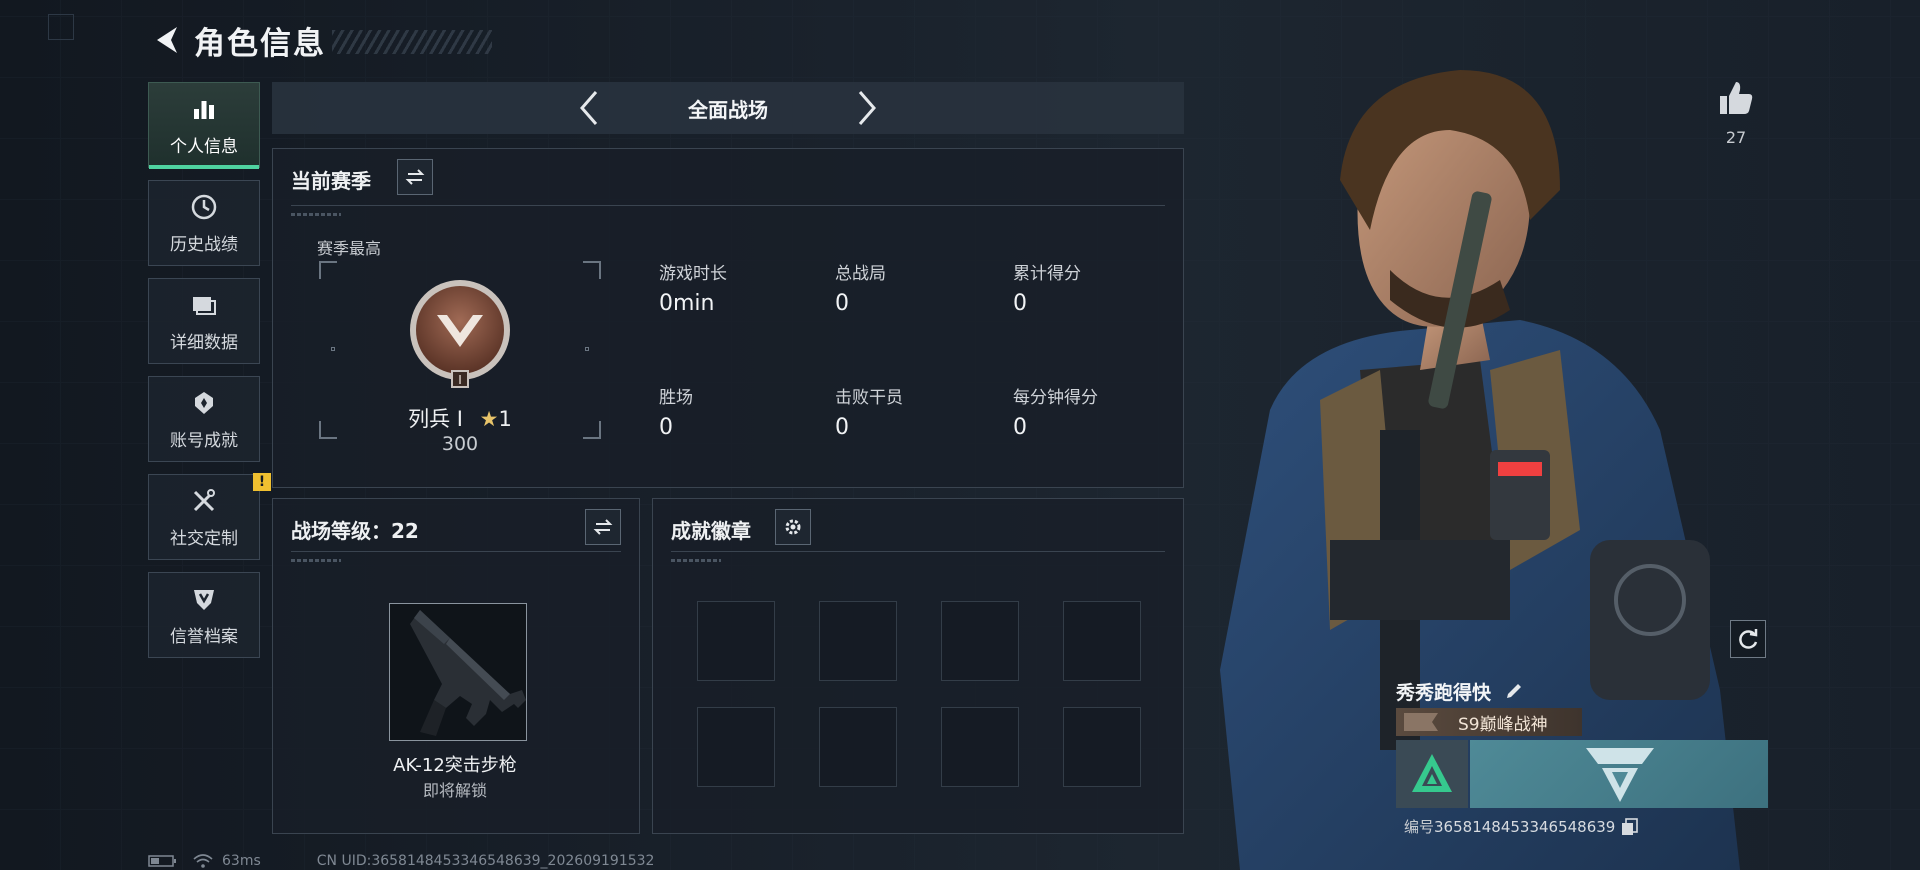 Image resolution: width=1920 pixels, height=870 pixels. Describe the element at coordinates (468, 673) in the screenshot. I see `rifle-icon` at that location.